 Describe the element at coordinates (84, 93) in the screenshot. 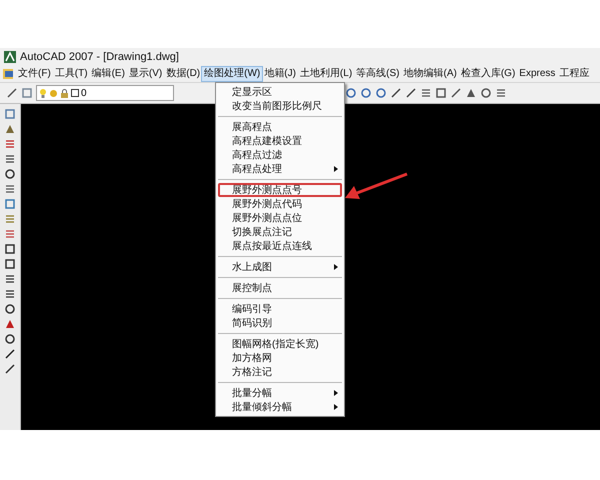

I see `layer-name: 0` at that location.